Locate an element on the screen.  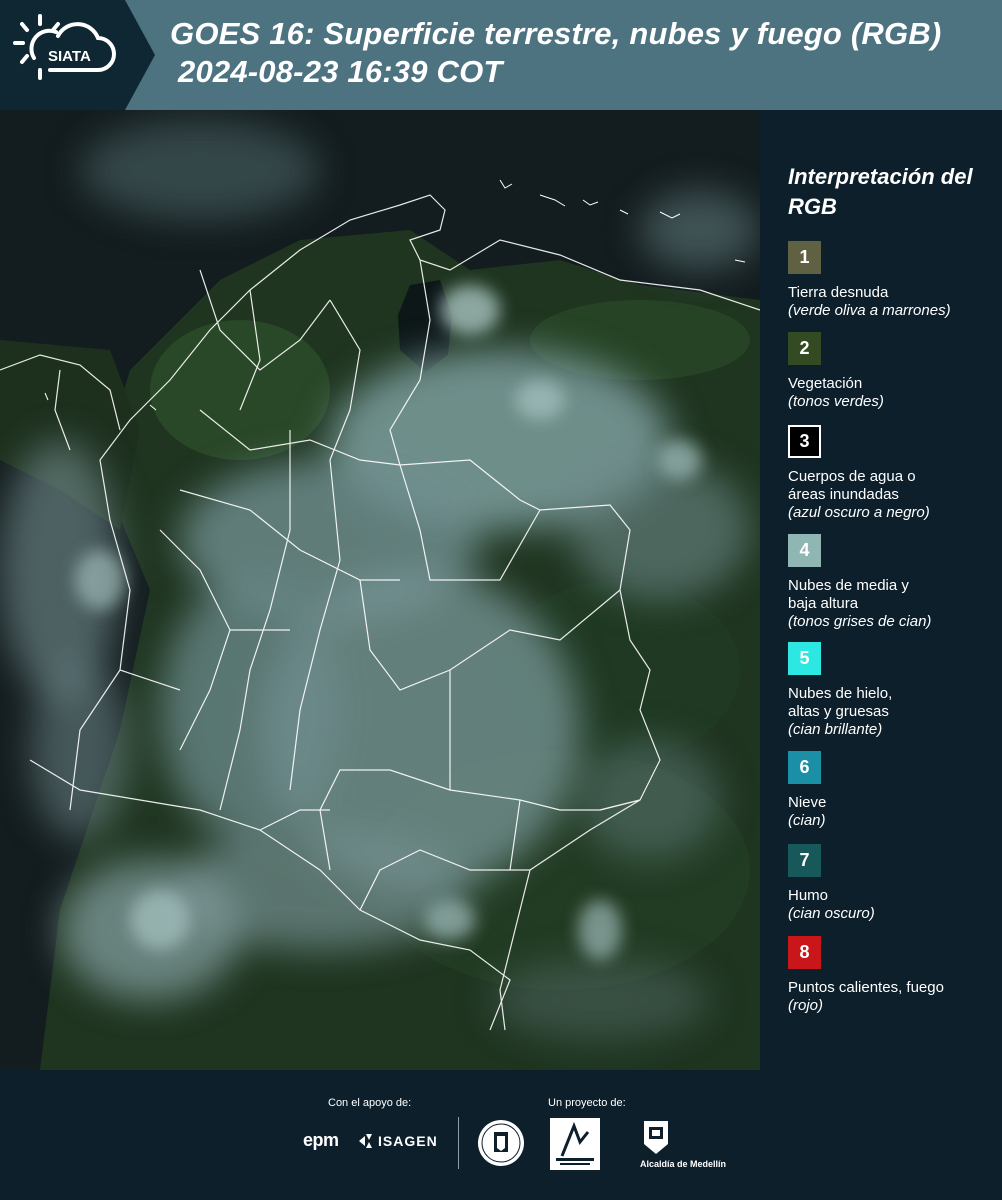
legend-swatch: 4 is located at coordinates (804, 550).